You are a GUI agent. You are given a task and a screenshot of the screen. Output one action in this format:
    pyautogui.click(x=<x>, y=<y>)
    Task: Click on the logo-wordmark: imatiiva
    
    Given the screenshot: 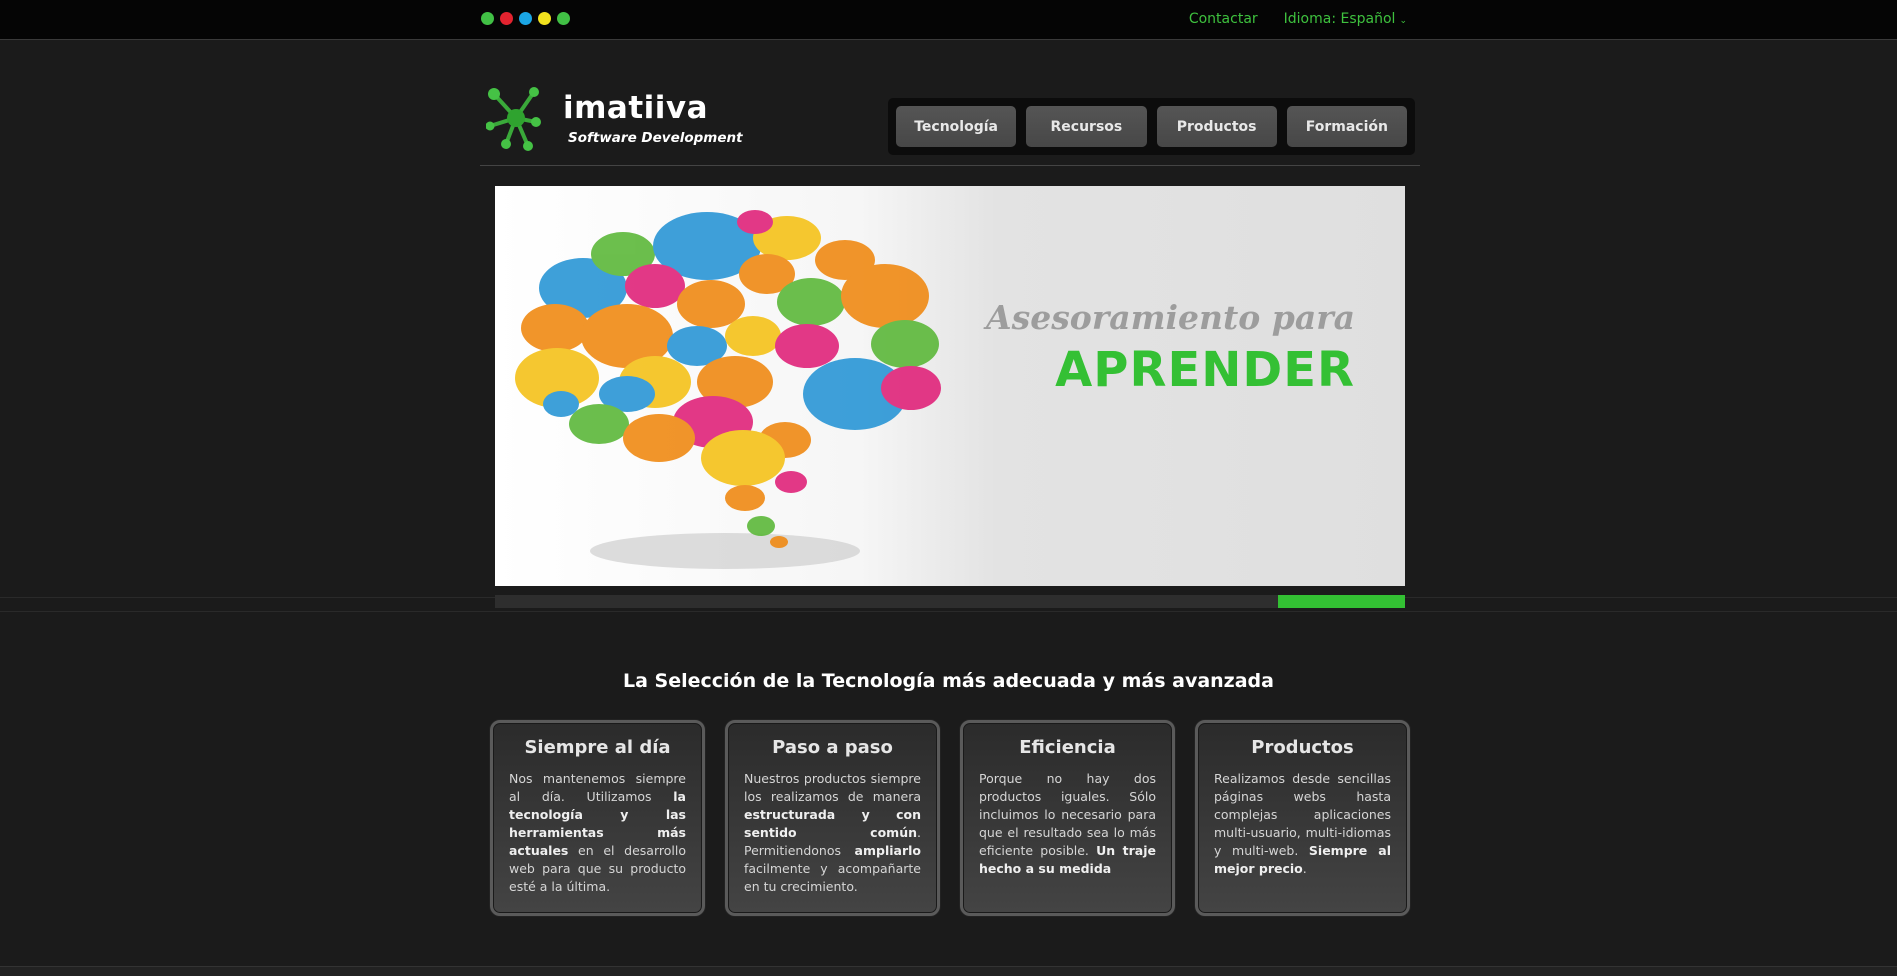 What is the action you would take?
    pyautogui.click(x=636, y=108)
    